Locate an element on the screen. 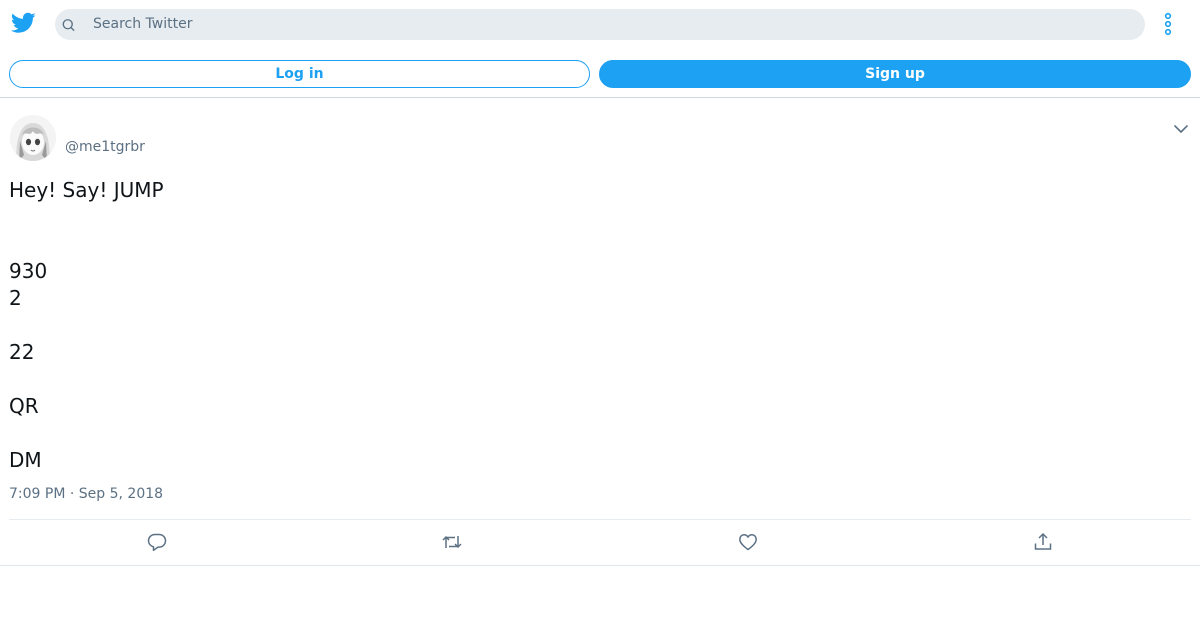 The height and width of the screenshot is (630, 1200). search-icon is located at coordinates (68, 25).